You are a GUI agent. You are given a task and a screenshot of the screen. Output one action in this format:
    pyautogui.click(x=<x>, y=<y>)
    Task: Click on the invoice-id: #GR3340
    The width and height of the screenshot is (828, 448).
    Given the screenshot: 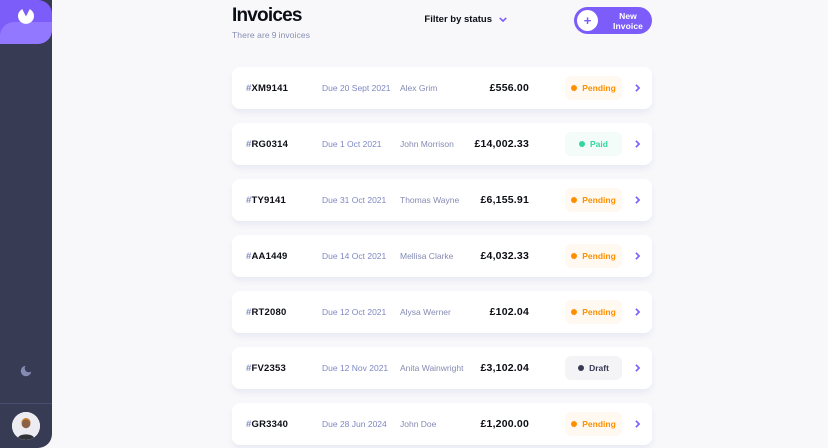 What is the action you would take?
    pyautogui.click(x=284, y=424)
    